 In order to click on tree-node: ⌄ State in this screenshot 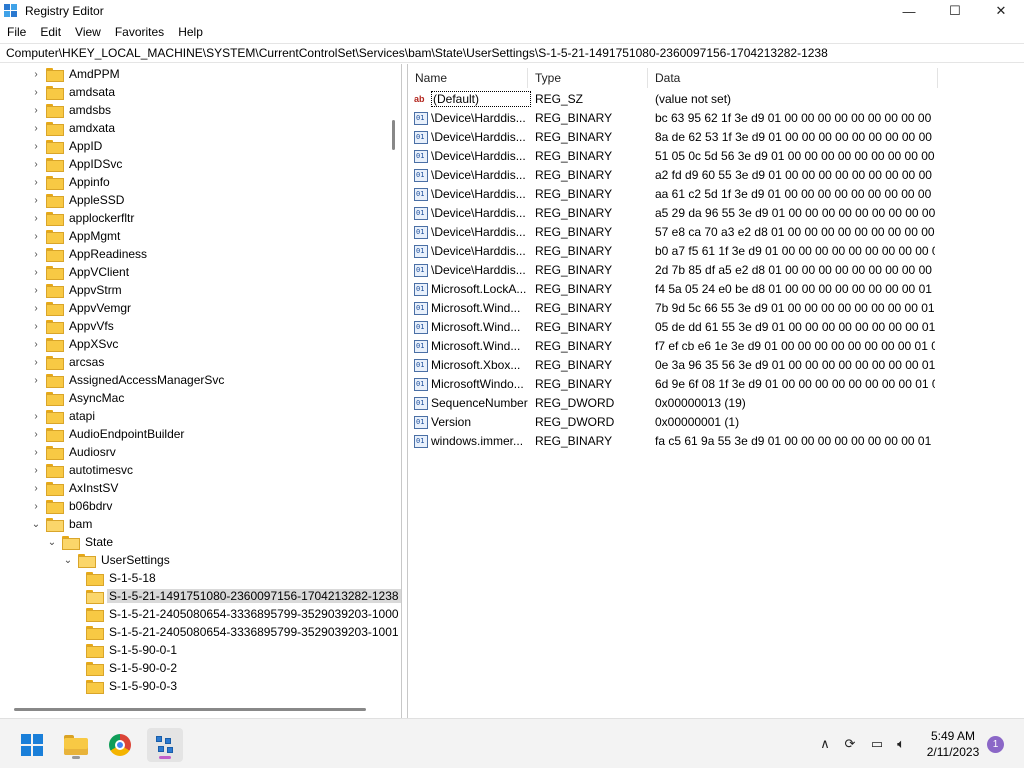, I will do `click(80, 542)`.